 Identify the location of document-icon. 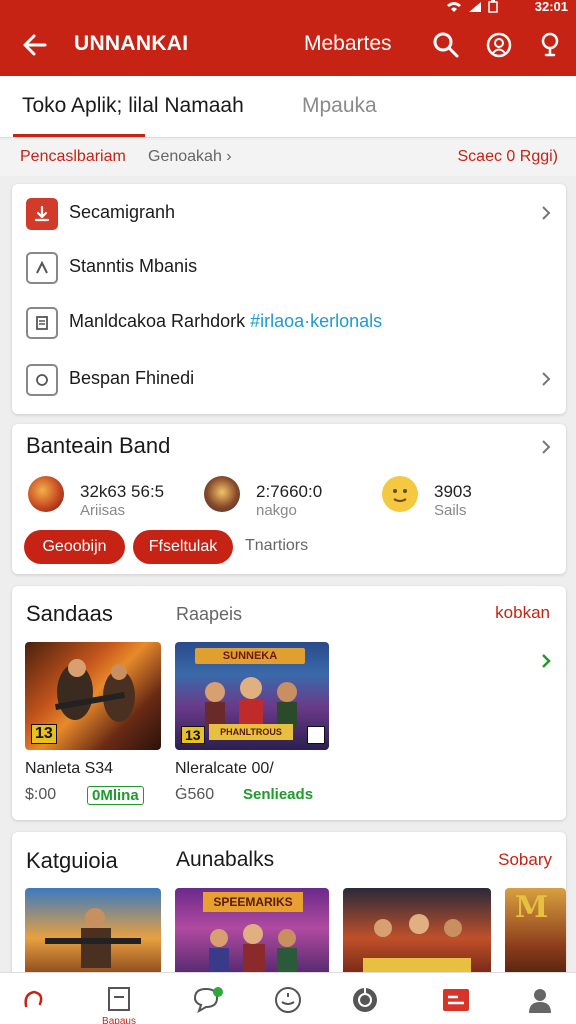
(42, 323).